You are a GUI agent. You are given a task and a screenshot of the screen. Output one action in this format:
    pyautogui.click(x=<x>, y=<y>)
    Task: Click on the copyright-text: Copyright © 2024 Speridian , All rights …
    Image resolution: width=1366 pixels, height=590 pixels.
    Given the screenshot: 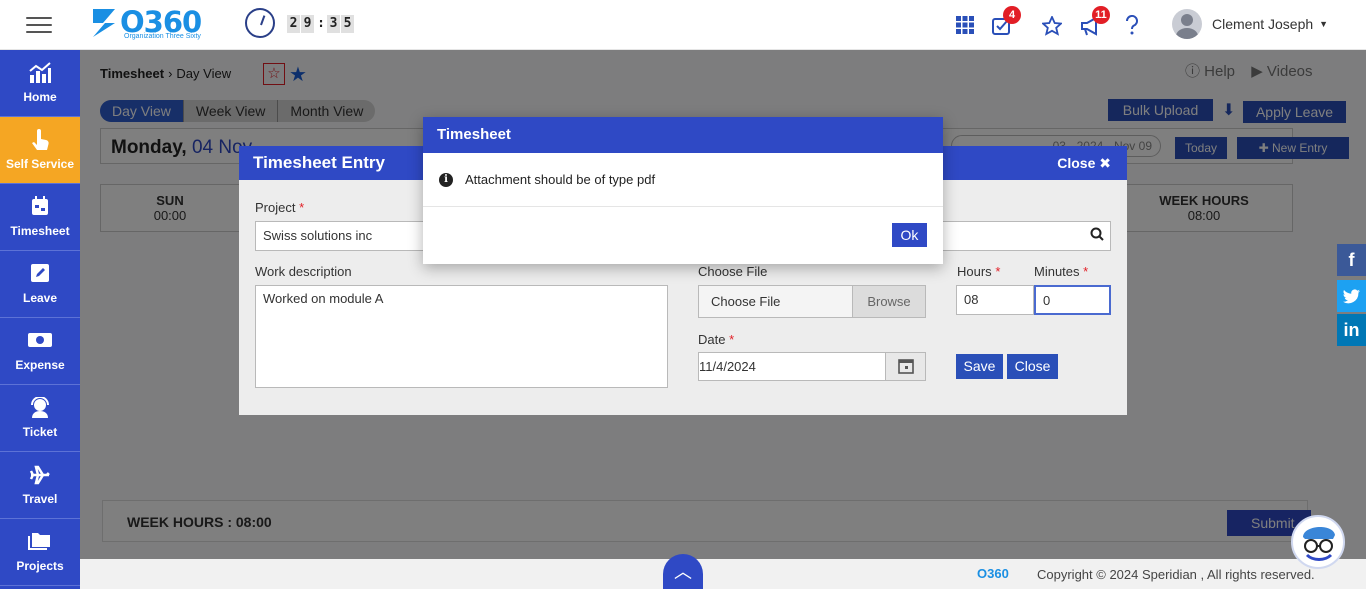 What is the action you would take?
    pyautogui.click(x=1176, y=574)
    